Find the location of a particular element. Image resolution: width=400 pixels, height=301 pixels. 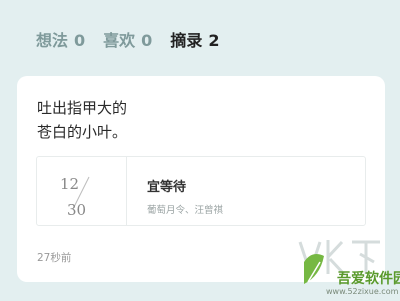

excerpt-line-1: 吐出指甲大的 is located at coordinates (82, 108).